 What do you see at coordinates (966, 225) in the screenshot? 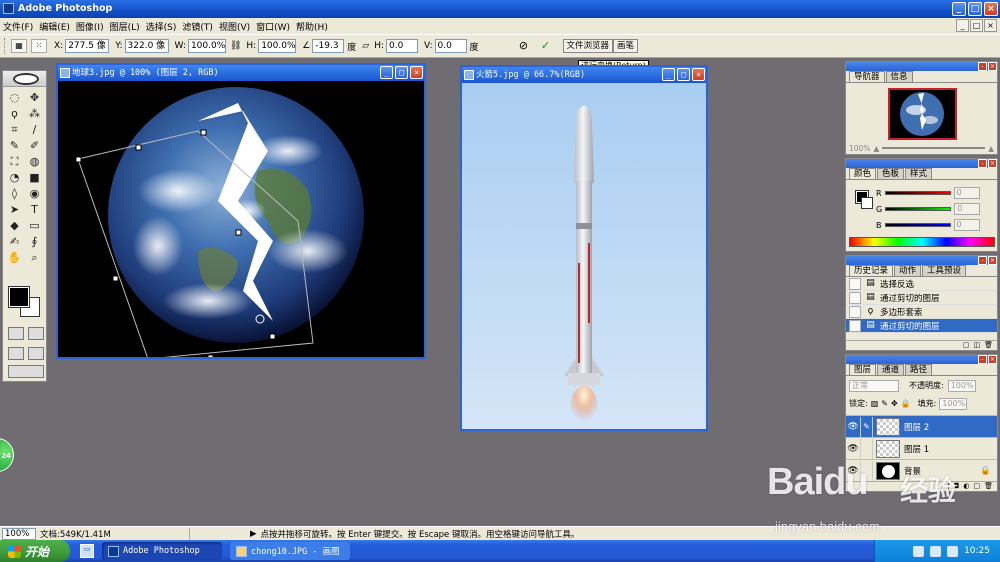
I see `b-input: 0` at bounding box center [966, 225].